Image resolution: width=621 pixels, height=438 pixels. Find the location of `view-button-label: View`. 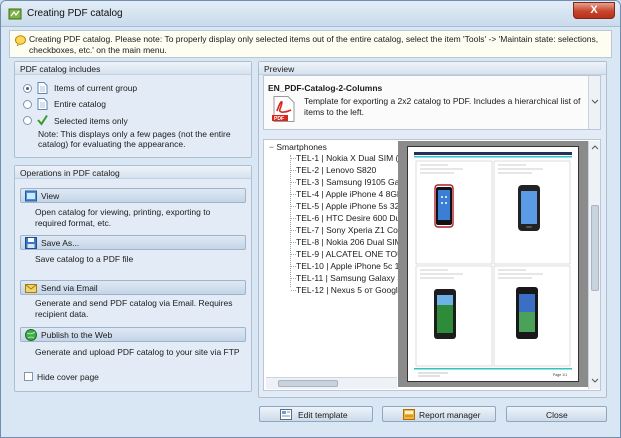

view-button-label: View is located at coordinates (50, 196).